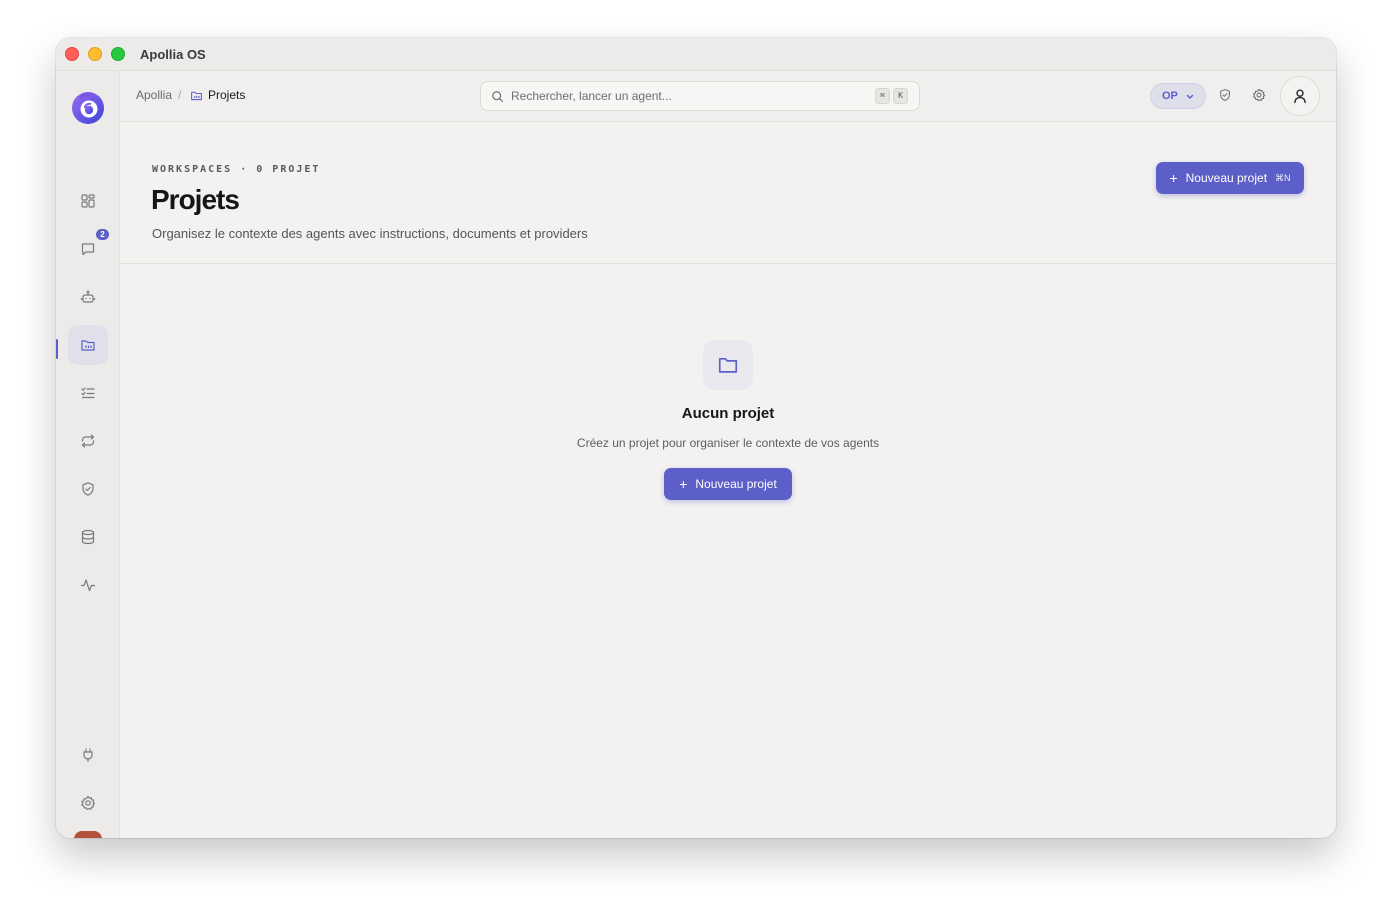  What do you see at coordinates (882, 96) in the screenshot?
I see `shortcut-key-command: ⌘` at bounding box center [882, 96].